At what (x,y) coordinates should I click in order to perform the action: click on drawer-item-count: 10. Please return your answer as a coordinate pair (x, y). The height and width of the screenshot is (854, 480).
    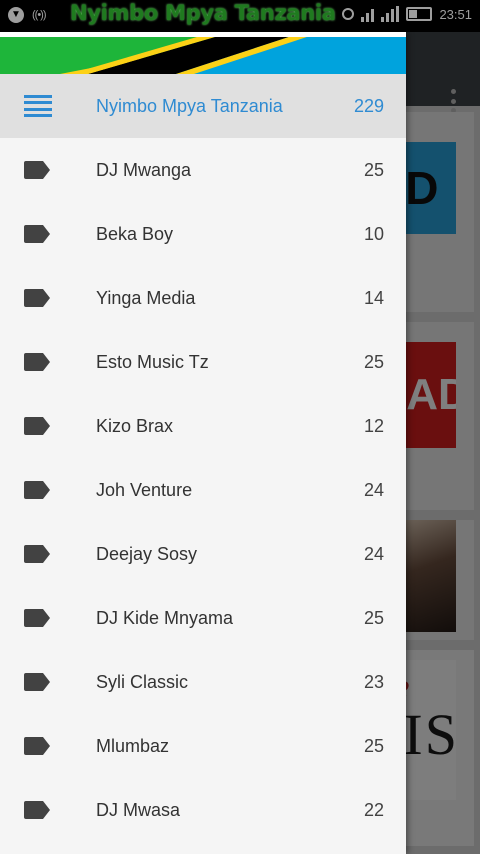
    Looking at the image, I should click on (373, 234).